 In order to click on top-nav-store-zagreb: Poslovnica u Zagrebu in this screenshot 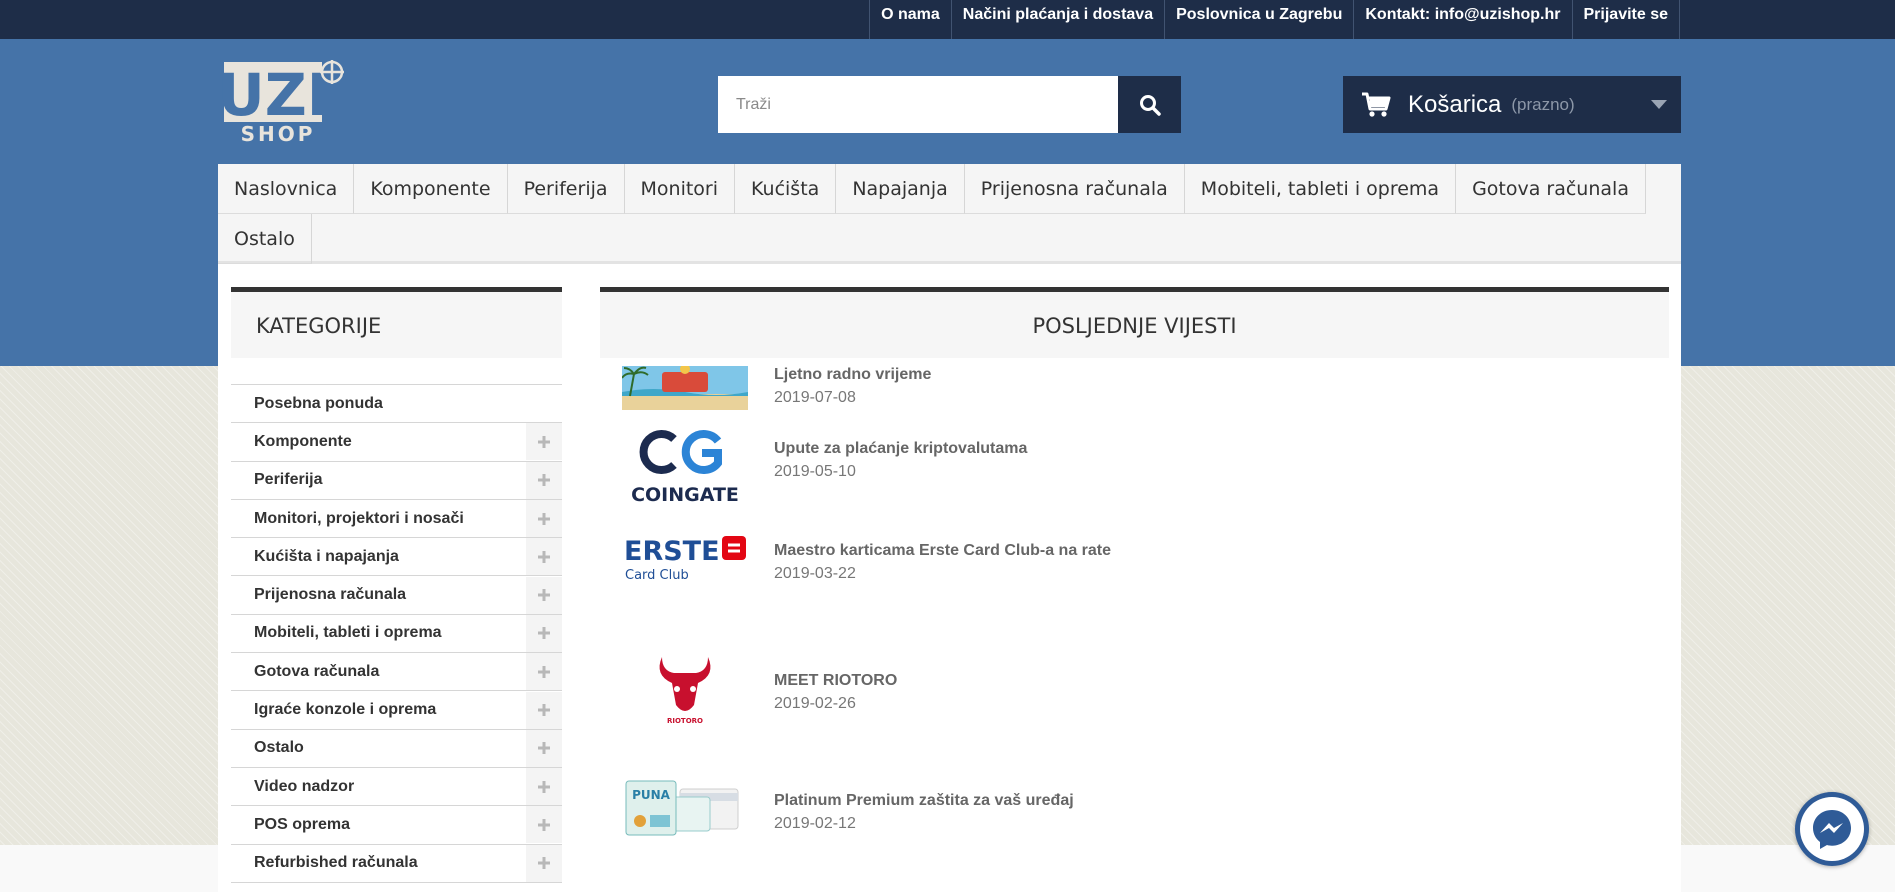, I will do `click(1258, 19)`.